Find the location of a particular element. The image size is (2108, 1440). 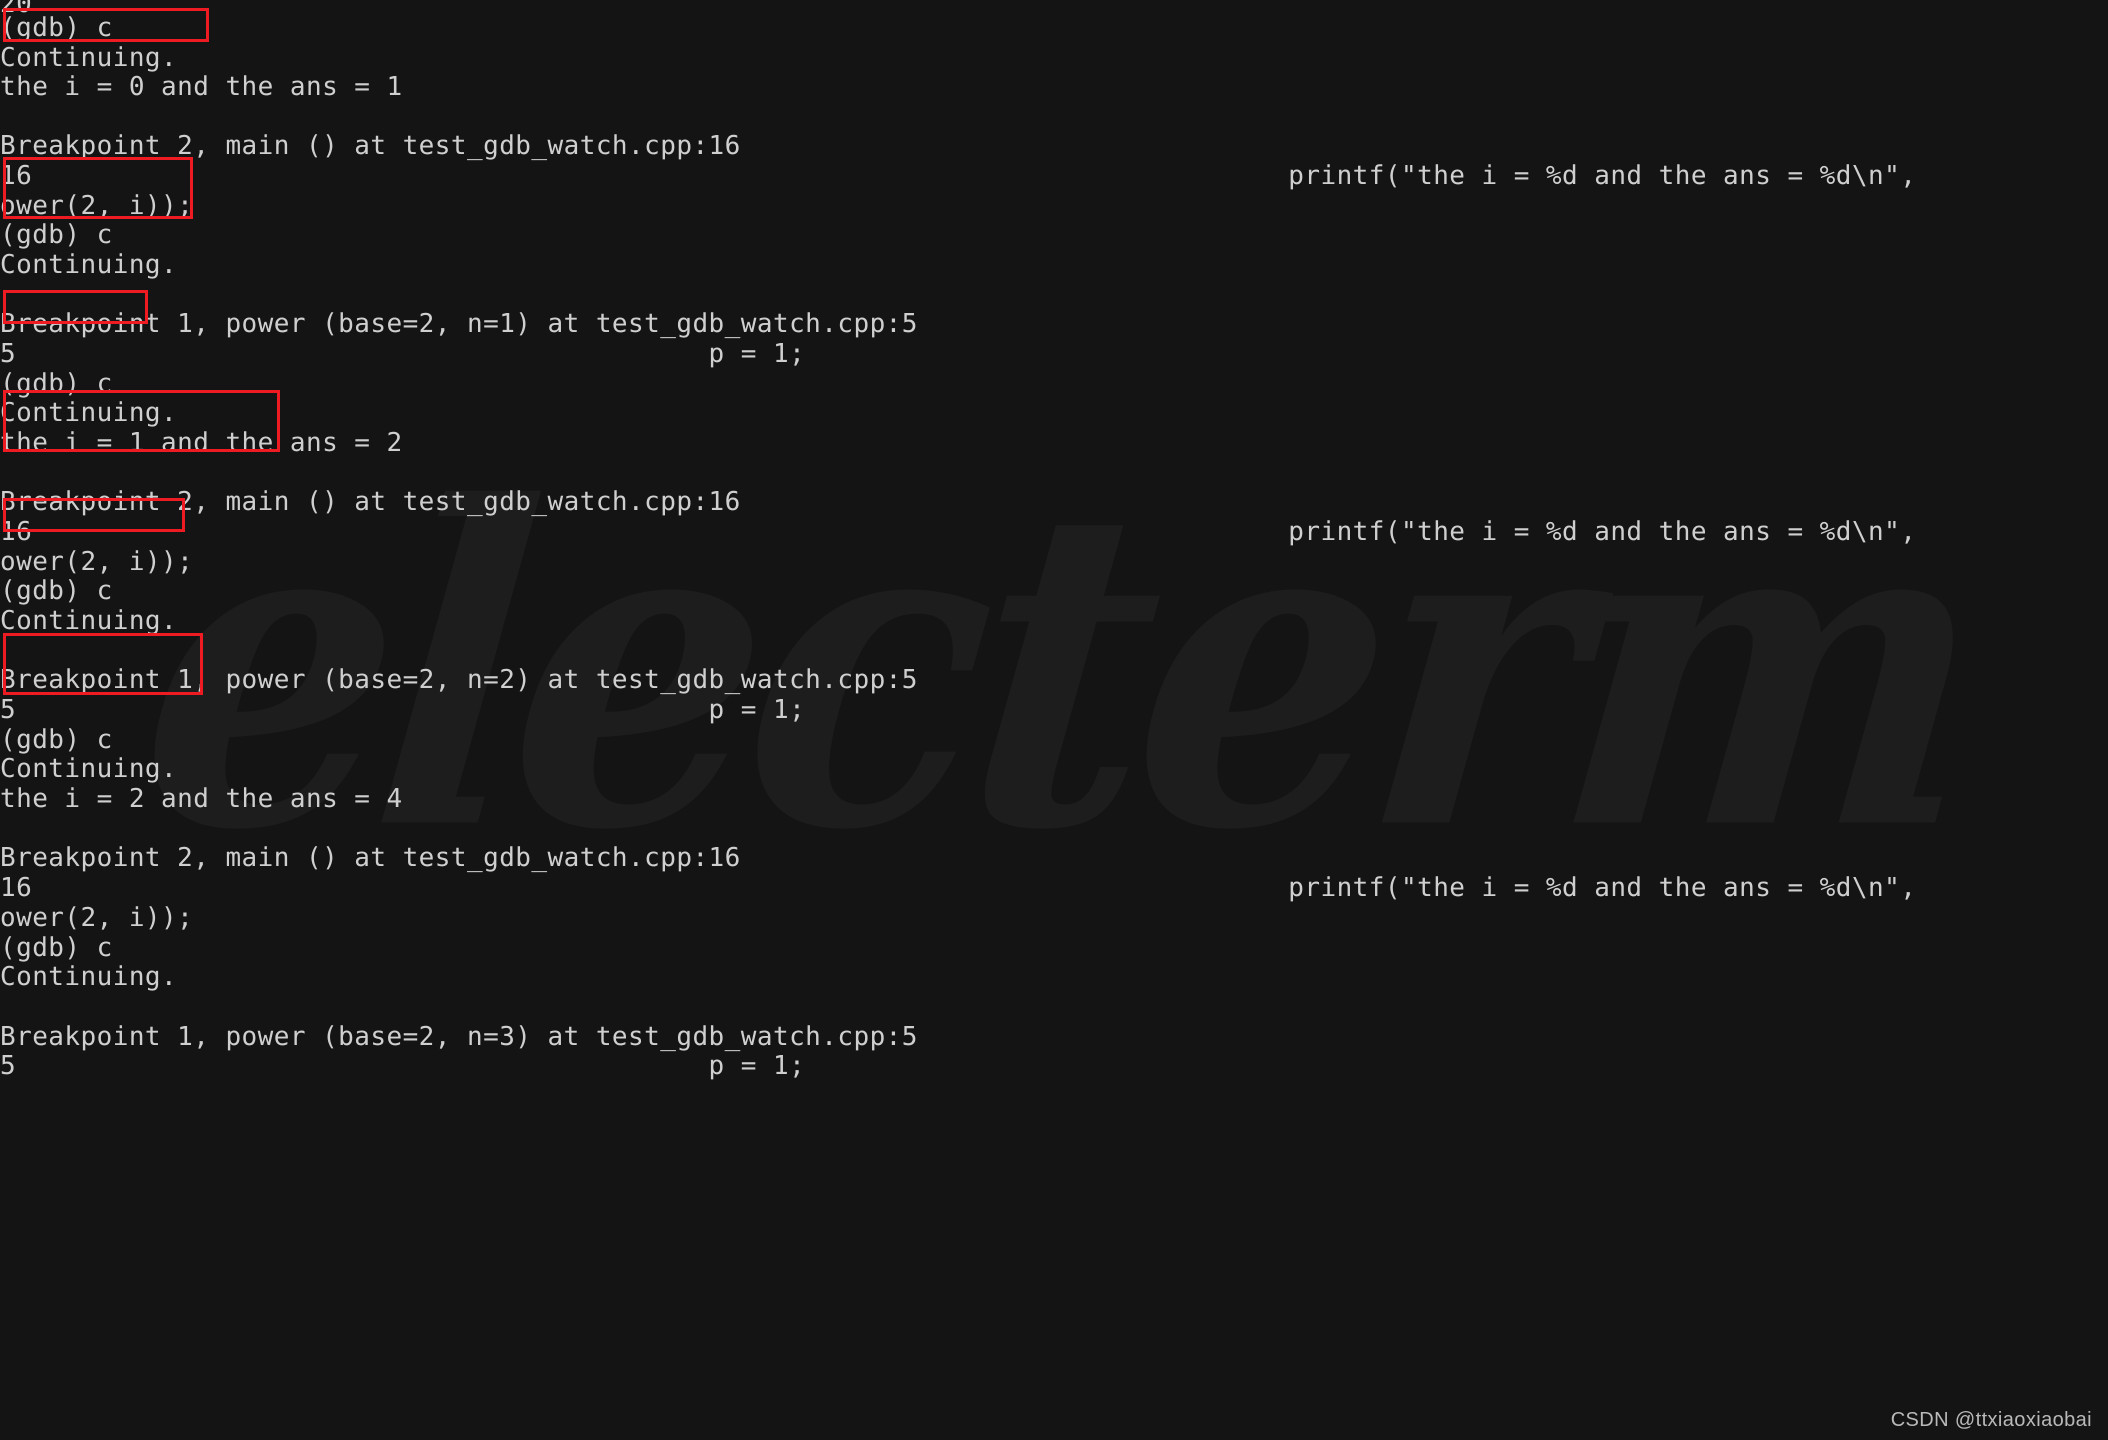

terminal-line: the i = 1 and the ans = 2 is located at coordinates (201, 443).